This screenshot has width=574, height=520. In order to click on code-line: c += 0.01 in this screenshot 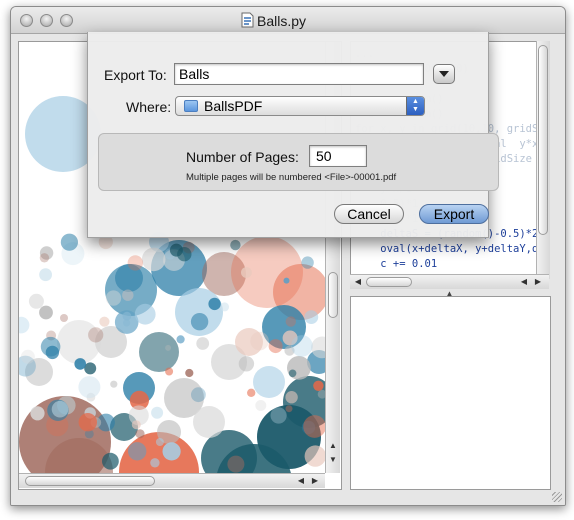, I will do `click(396, 264)`.